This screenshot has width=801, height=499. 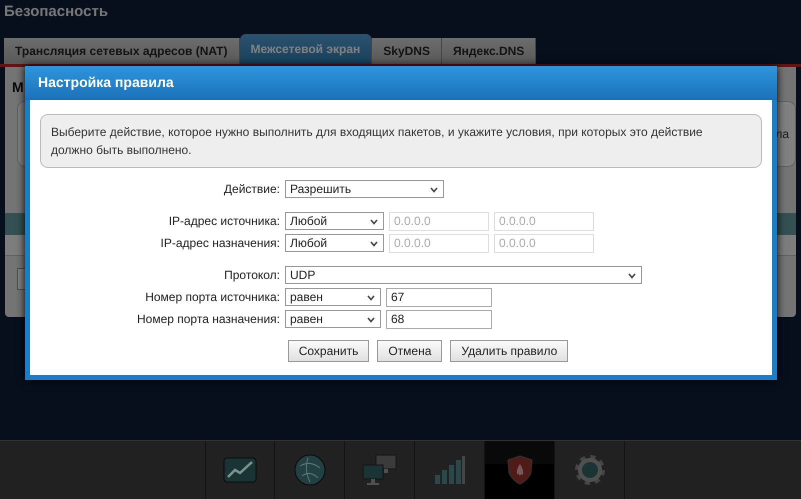 What do you see at coordinates (251, 275) in the screenshot?
I see `field-label: Протокол:` at bounding box center [251, 275].